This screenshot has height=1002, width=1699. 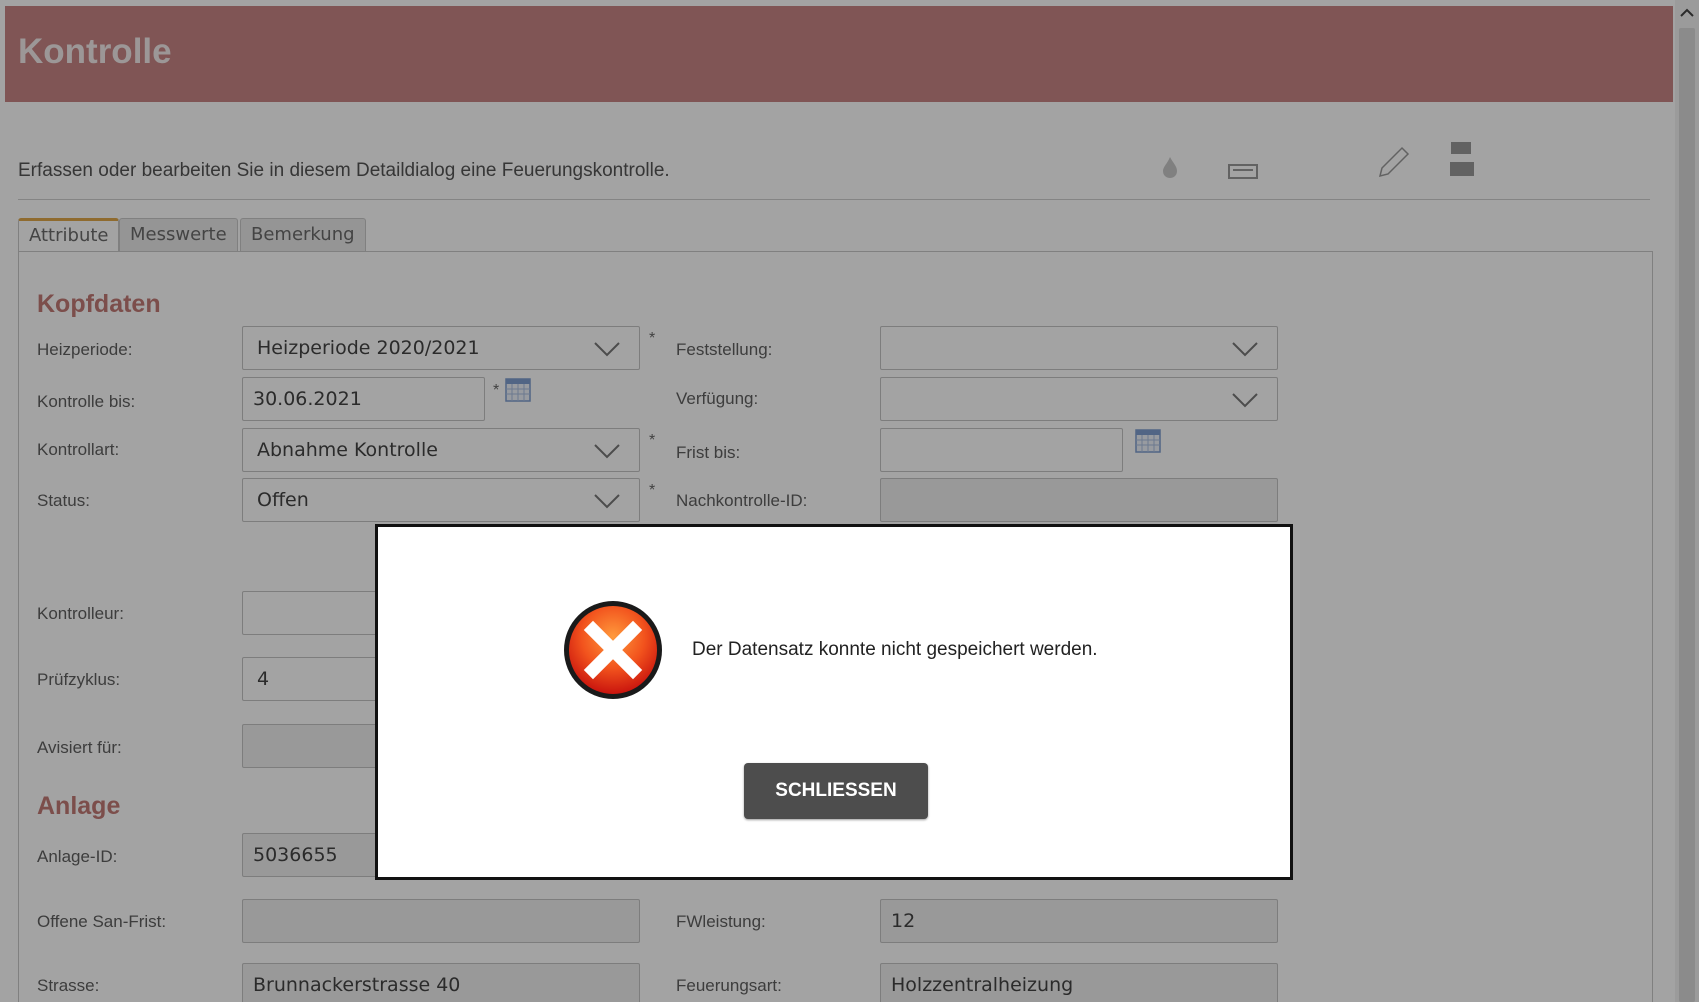 What do you see at coordinates (836, 791) in the screenshot?
I see `close-dialog-button: SCHLIESSEN` at bounding box center [836, 791].